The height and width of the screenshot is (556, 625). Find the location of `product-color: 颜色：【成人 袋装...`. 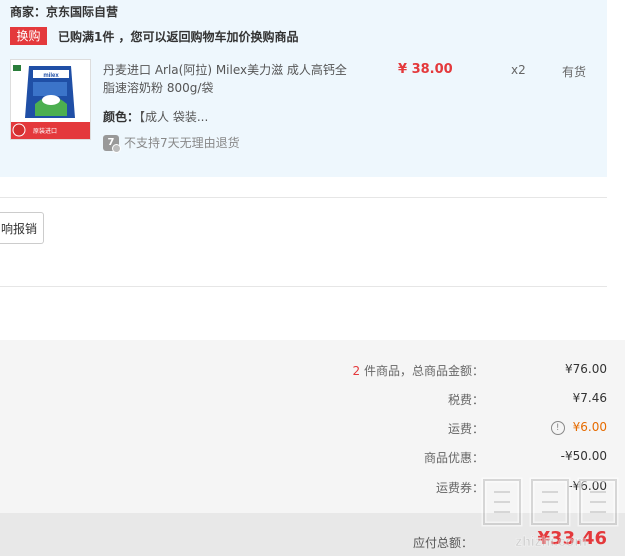

product-color: 颜色：【成人 袋装... is located at coordinates (155, 116).